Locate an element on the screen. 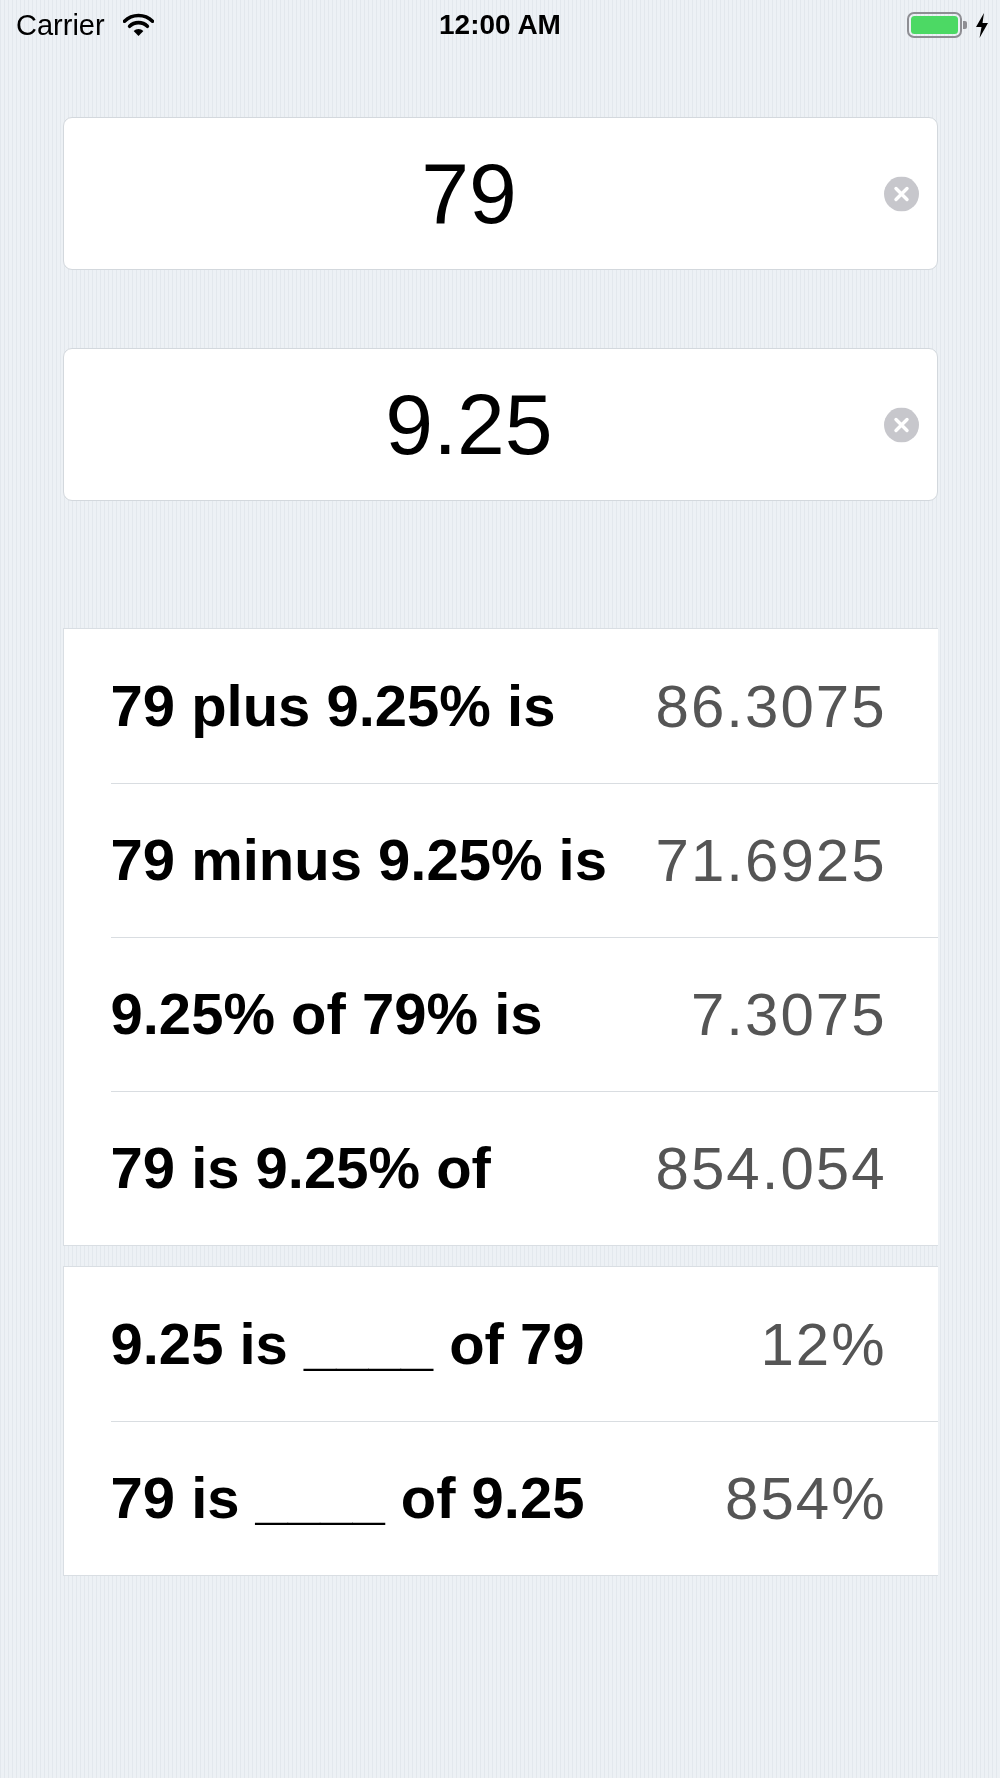 Image resolution: width=1000 pixels, height=1778 pixels. result-value: 86.3075 is located at coordinates (771, 706).